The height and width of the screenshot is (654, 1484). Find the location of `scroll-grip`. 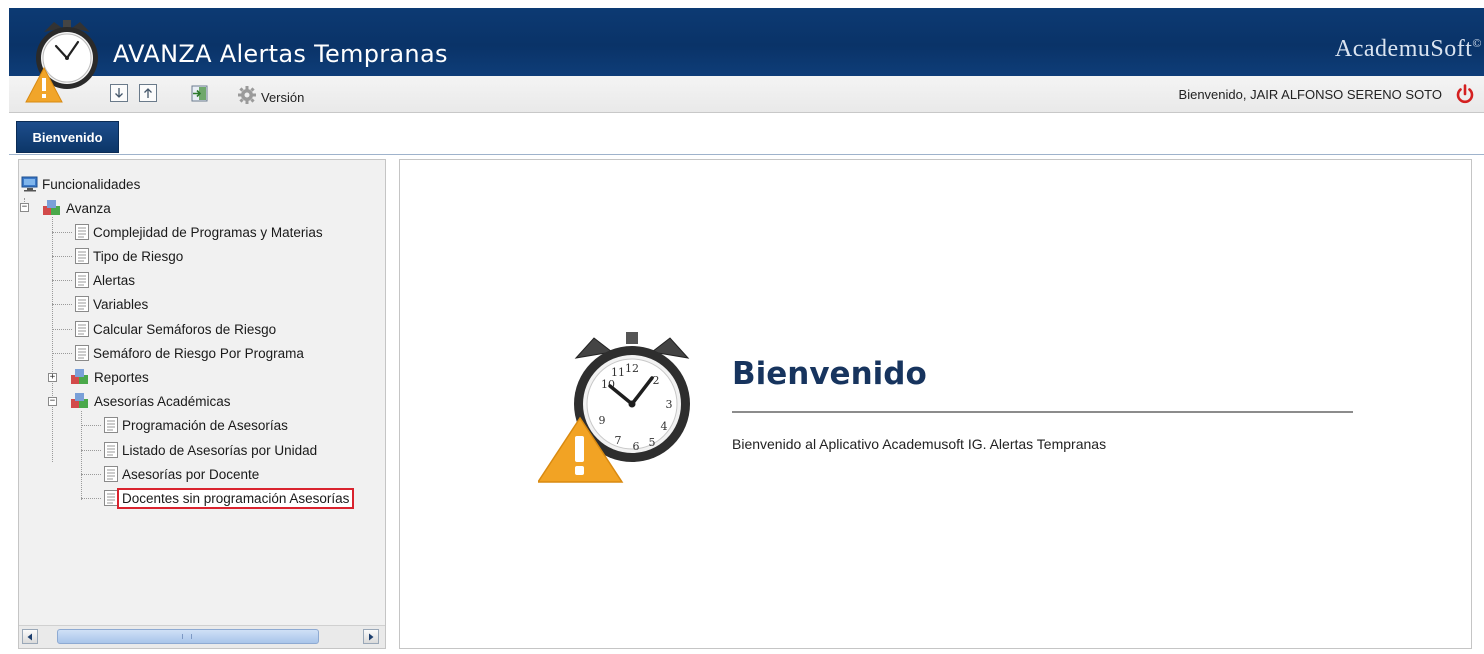

scroll-grip is located at coordinates (187, 636).